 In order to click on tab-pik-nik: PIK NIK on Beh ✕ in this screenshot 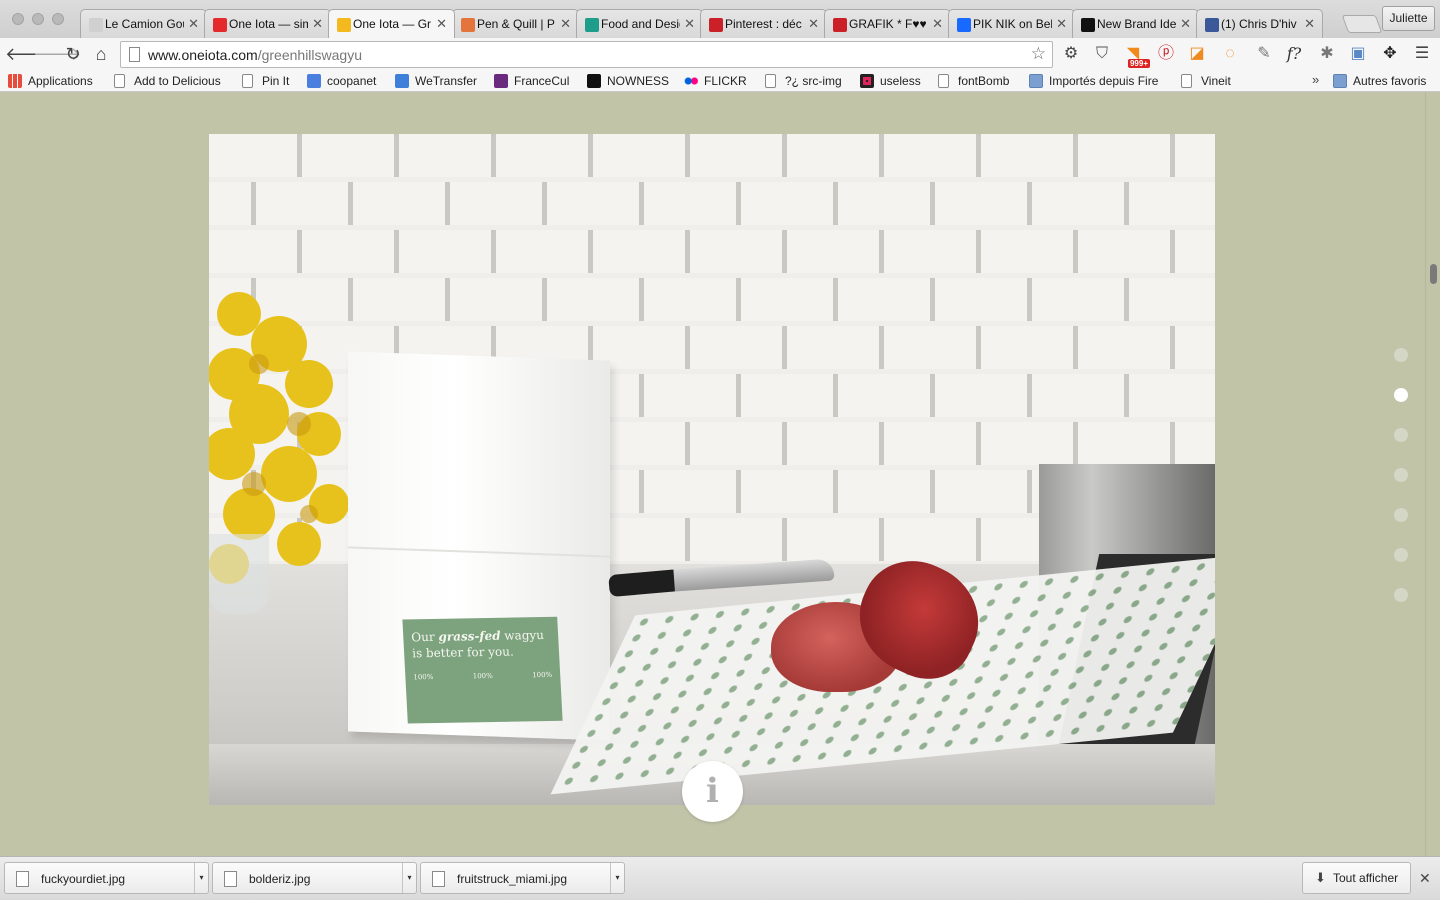, I will do `click(1011, 23)`.